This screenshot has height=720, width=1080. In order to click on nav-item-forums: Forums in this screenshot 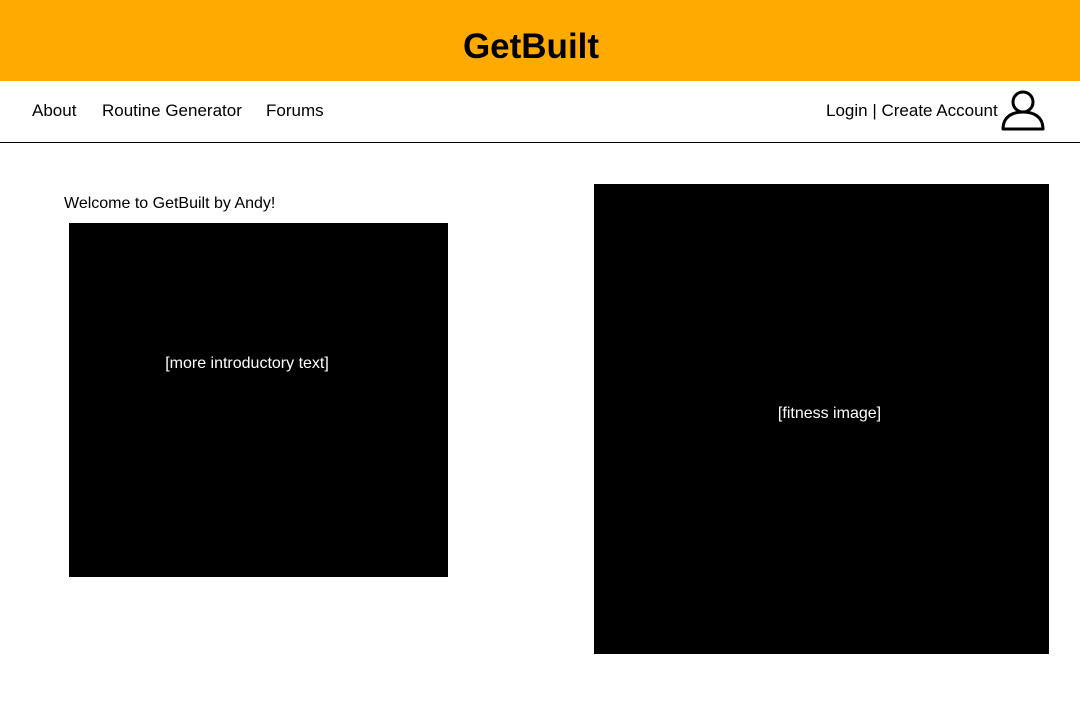, I will do `click(295, 111)`.